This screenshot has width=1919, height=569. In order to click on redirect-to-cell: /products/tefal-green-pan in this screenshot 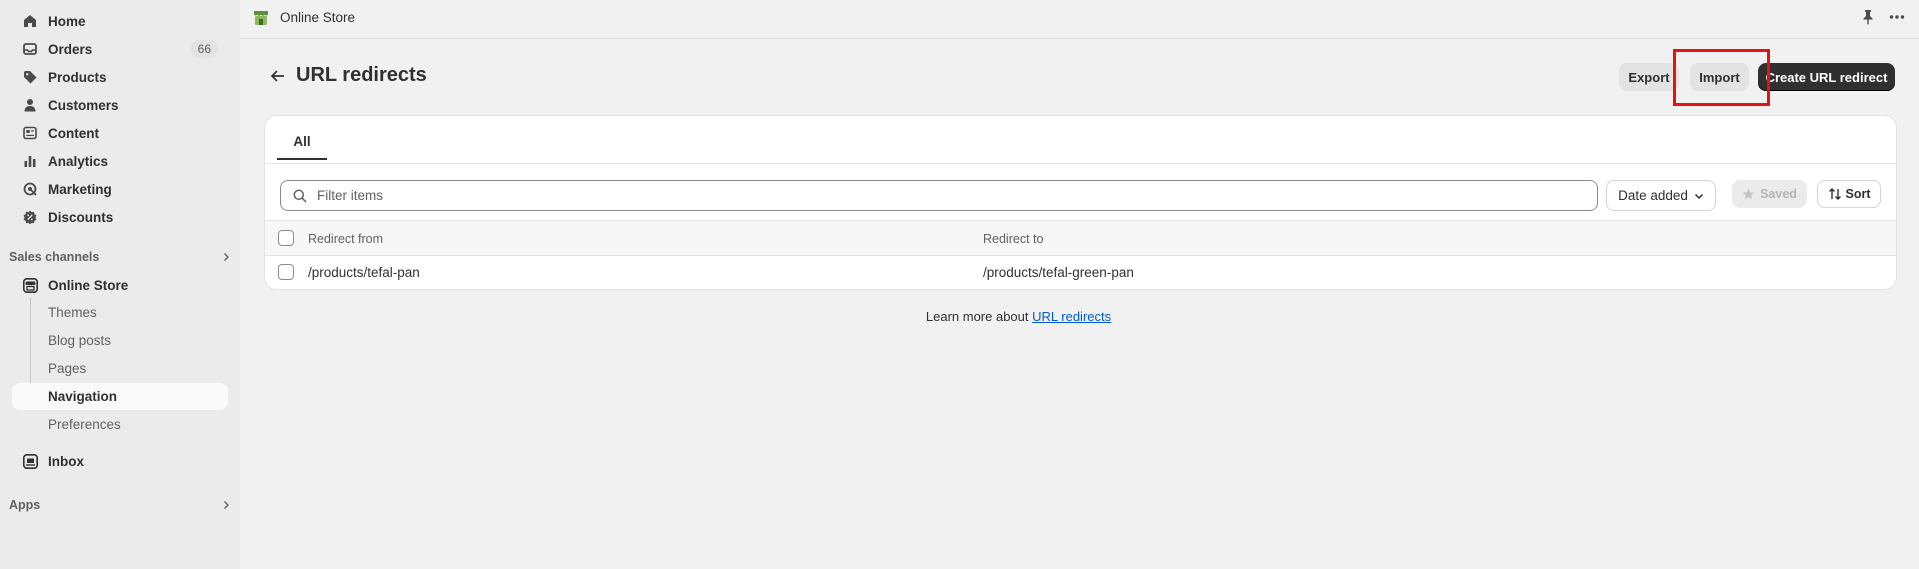, I will do `click(1058, 272)`.